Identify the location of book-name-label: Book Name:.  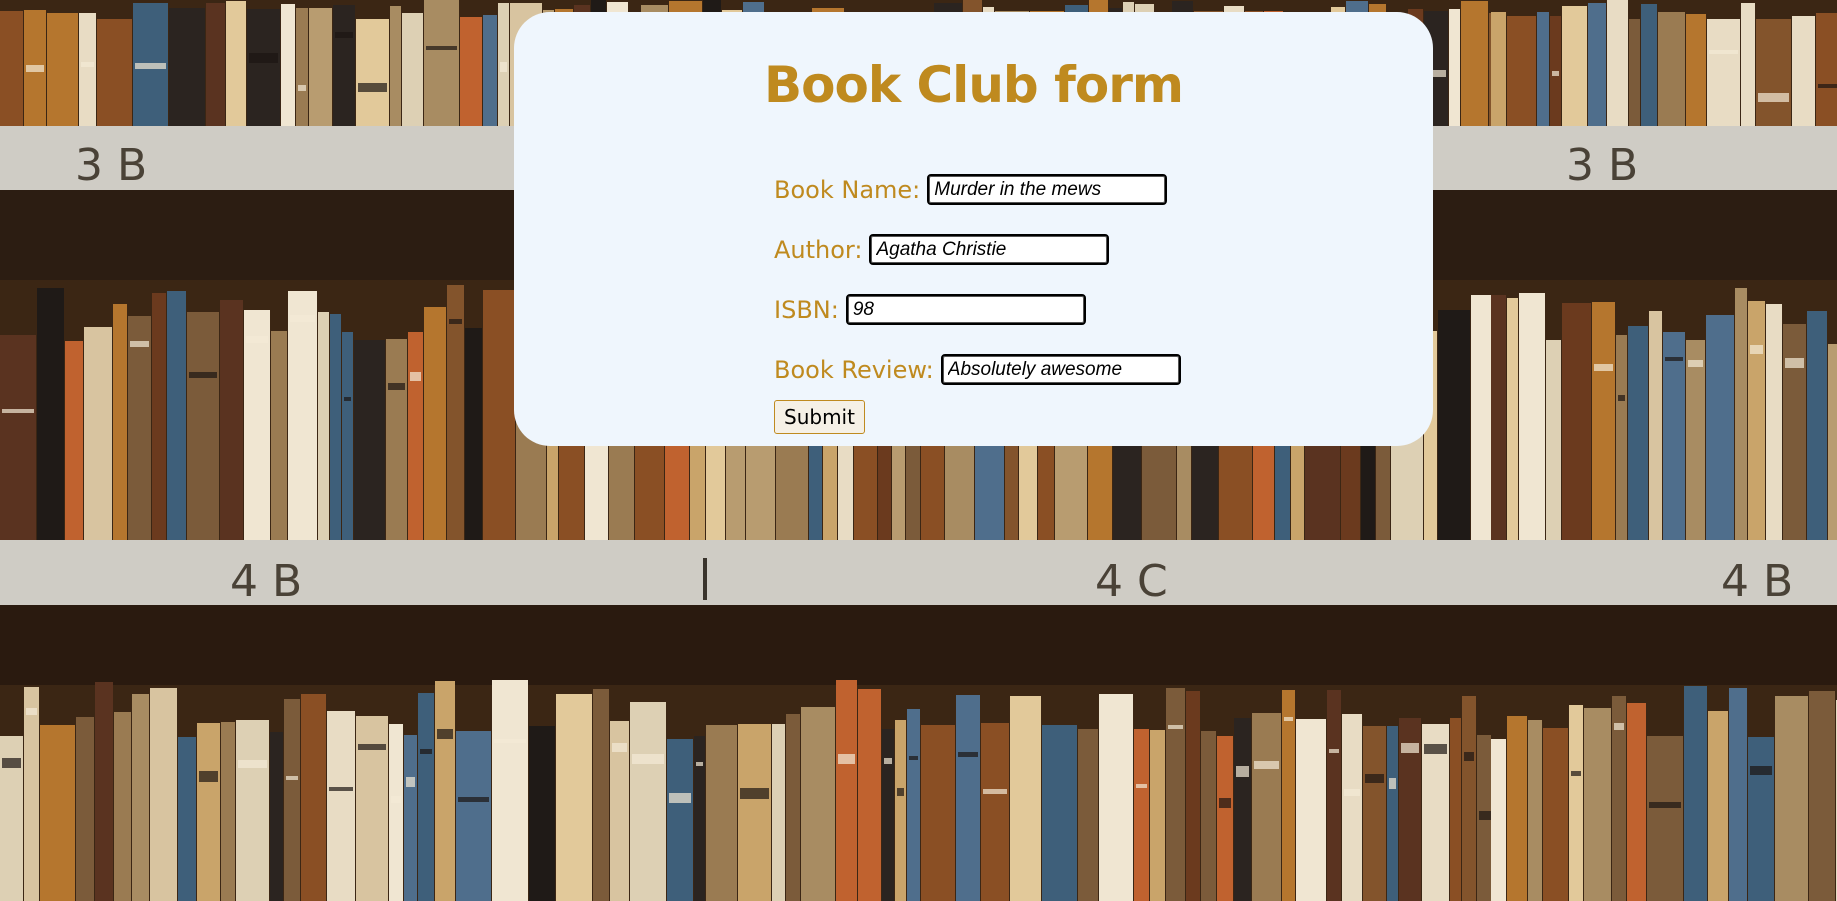
(847, 189).